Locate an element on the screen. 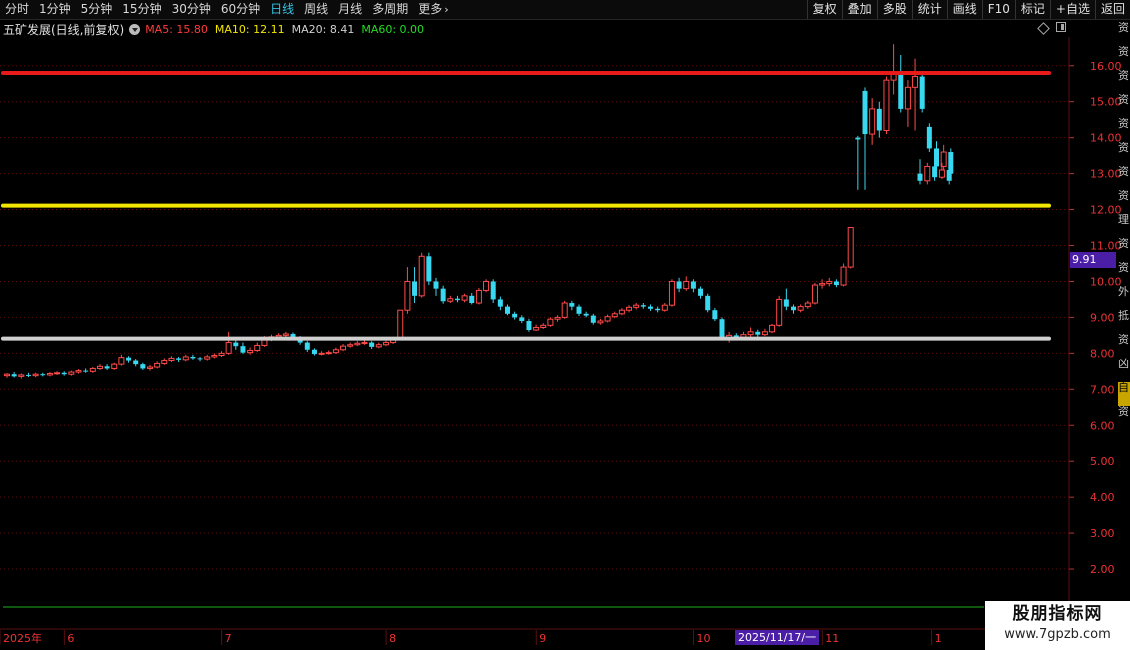 The width and height of the screenshot is (1130, 650). side-tab-6: 资 is located at coordinates (1124, 178).